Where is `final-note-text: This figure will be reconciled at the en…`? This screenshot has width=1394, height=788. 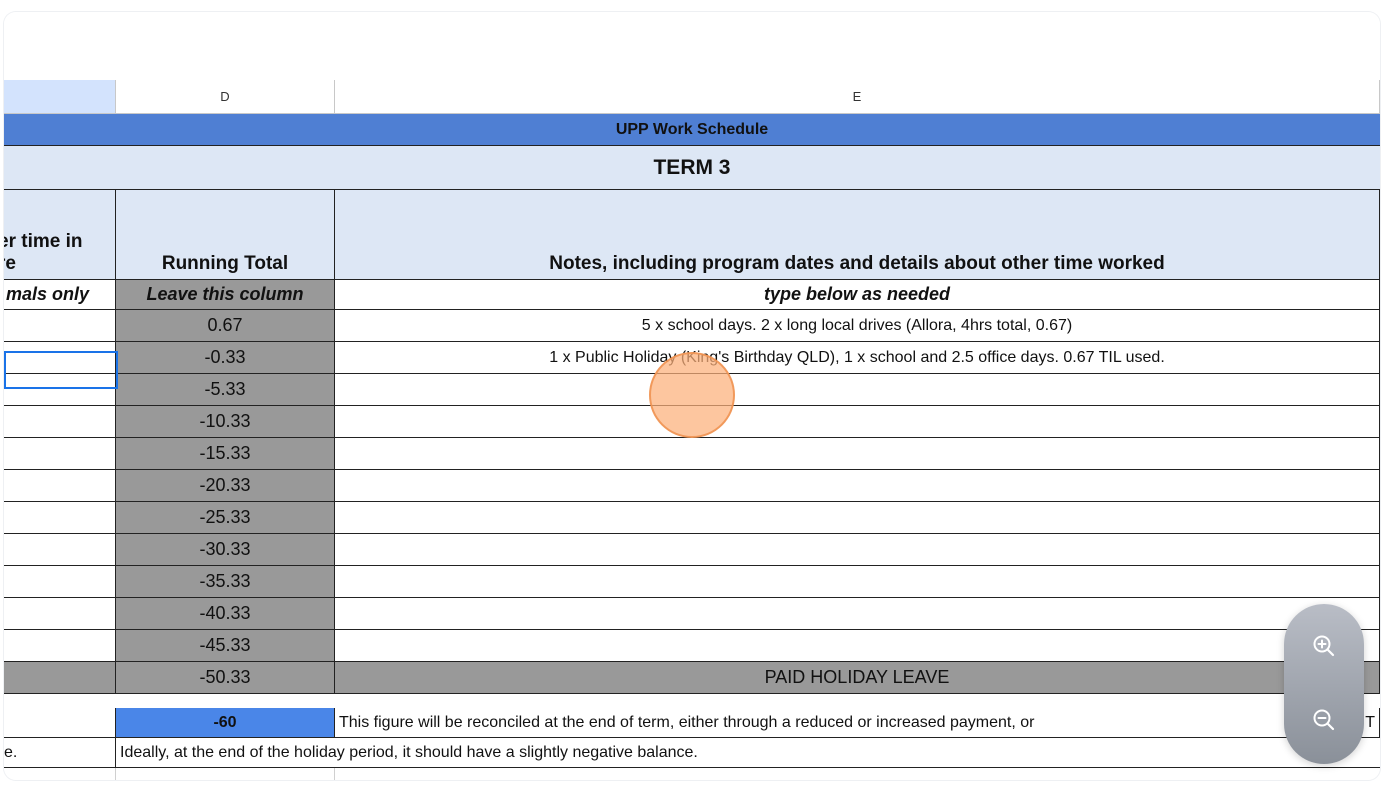 final-note-text: This figure will be reconciled at the en… is located at coordinates (687, 722).